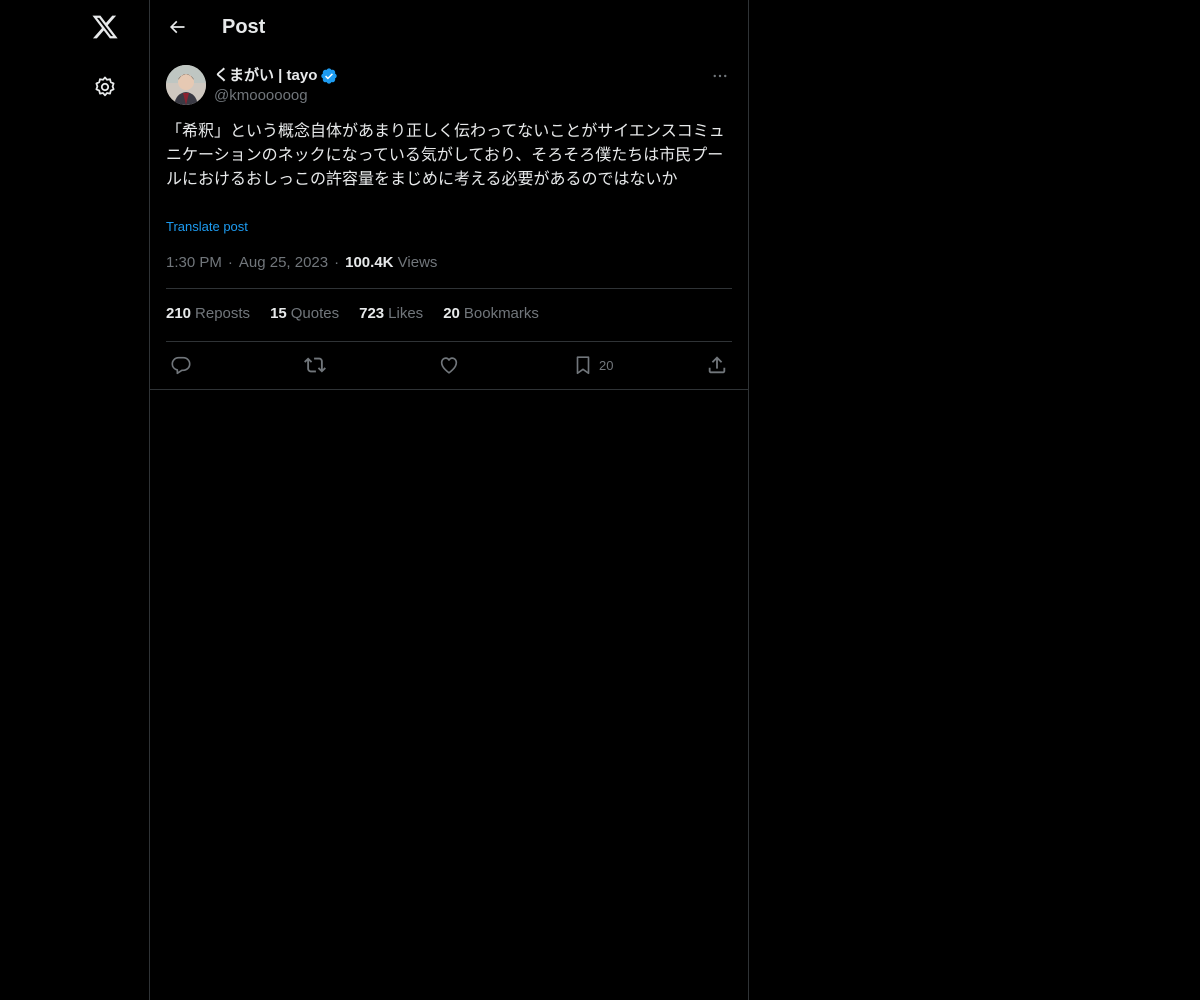 Image resolution: width=1200 pixels, height=1000 pixels. I want to click on quotes-label: Quotes, so click(315, 313).